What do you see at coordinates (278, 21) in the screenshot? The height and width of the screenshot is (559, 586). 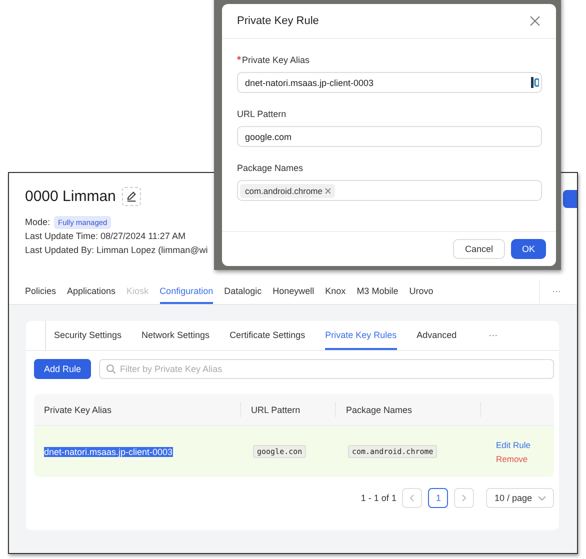 I see `dialog-title: Private Key Rule` at bounding box center [278, 21].